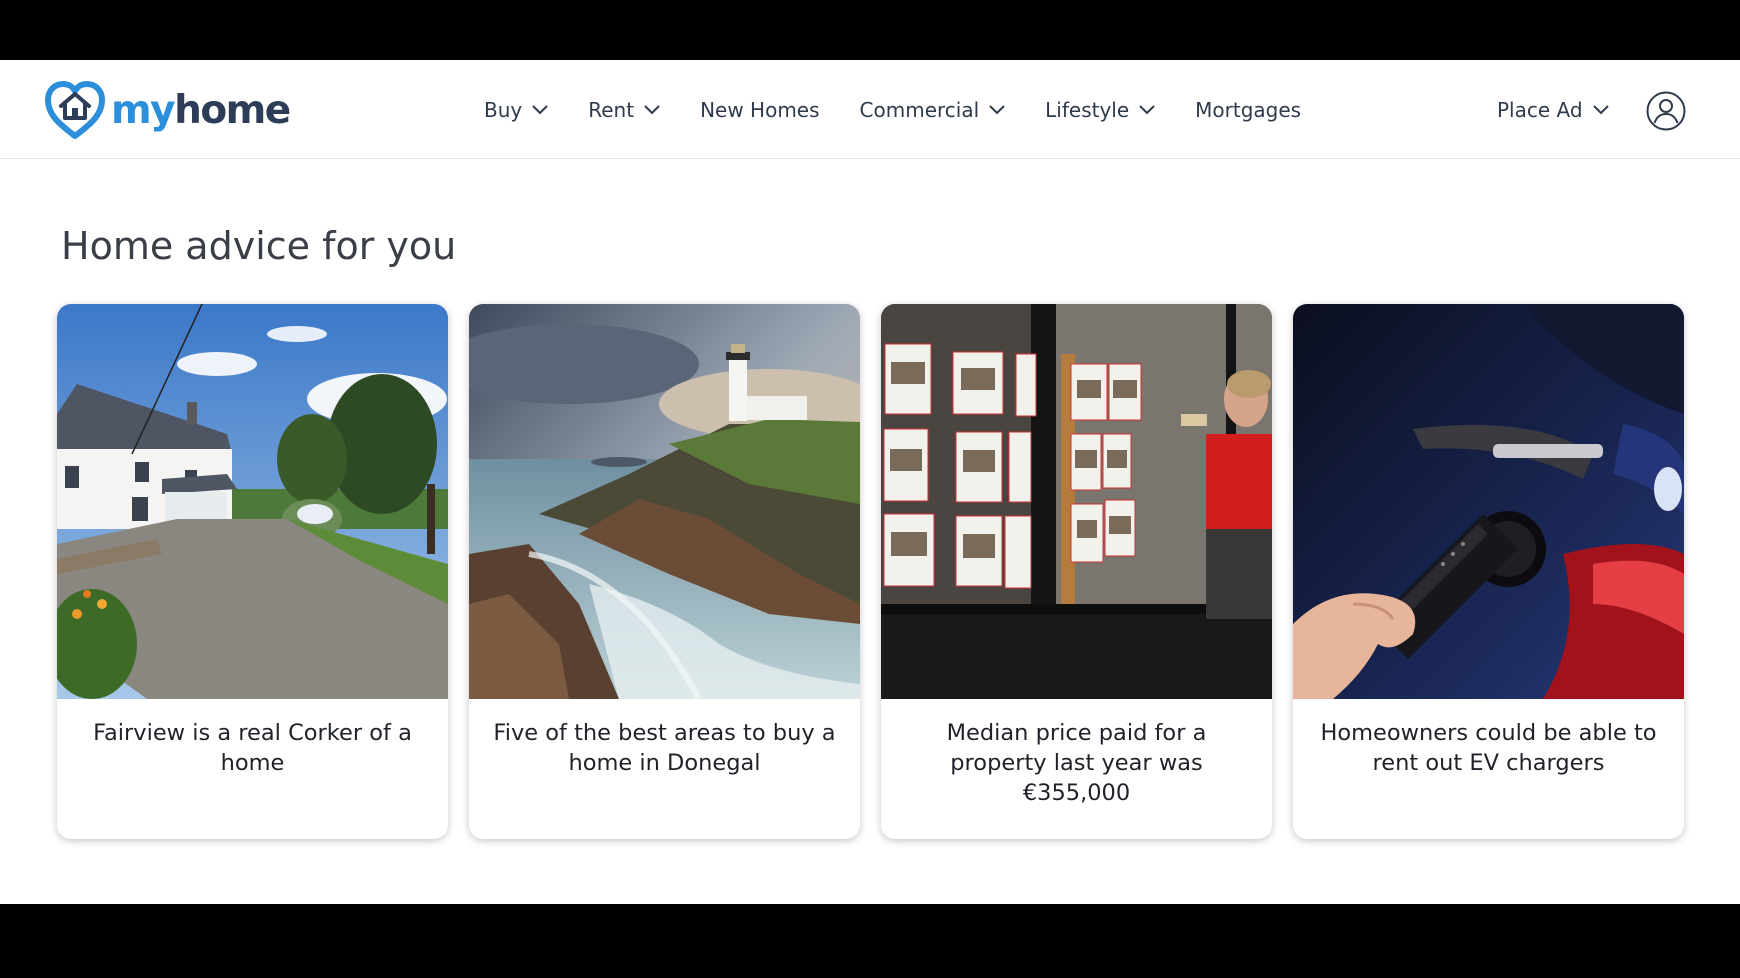 The image size is (1740, 978). I want to click on nav-item-commercial: Commercial, so click(933, 110).